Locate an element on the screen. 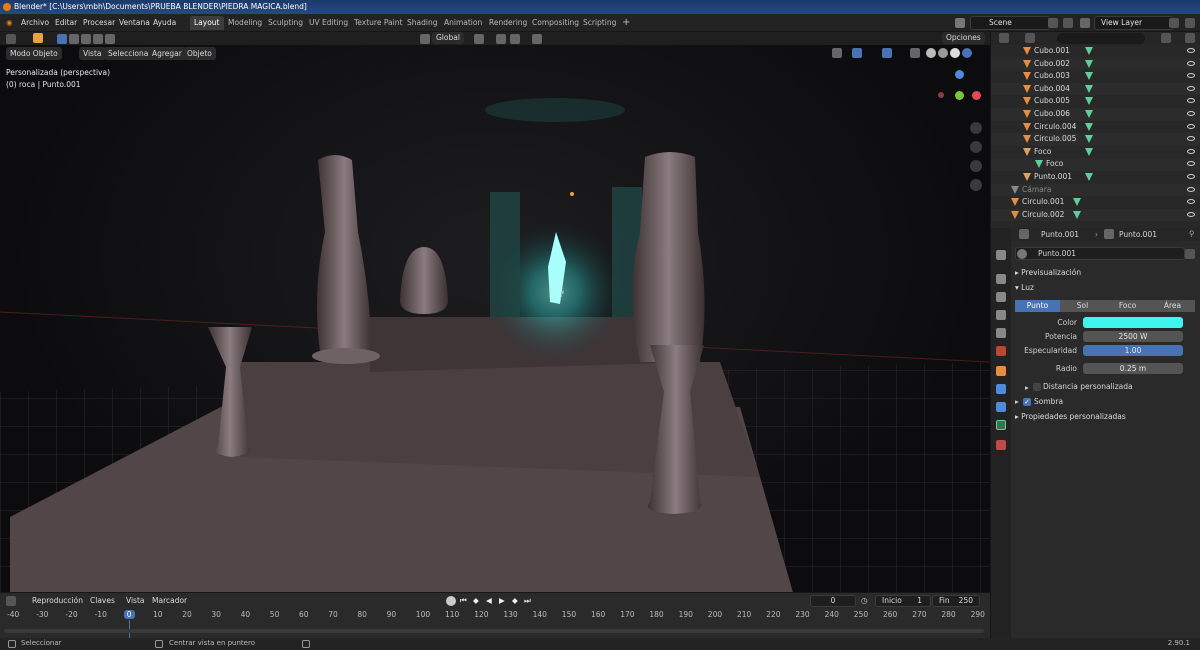  outliner-row: Circulo.004 is located at coordinates (1095, 127).